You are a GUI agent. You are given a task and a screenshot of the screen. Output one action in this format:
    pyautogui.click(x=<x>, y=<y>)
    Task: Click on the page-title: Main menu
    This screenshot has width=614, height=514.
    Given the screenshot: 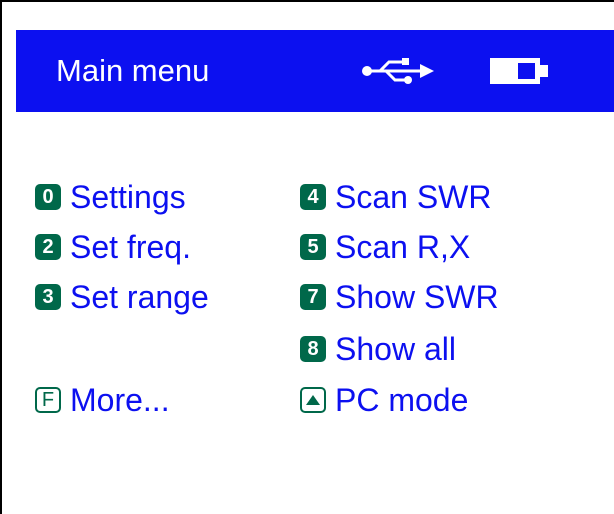 What is the action you would take?
    pyautogui.click(x=133, y=70)
    